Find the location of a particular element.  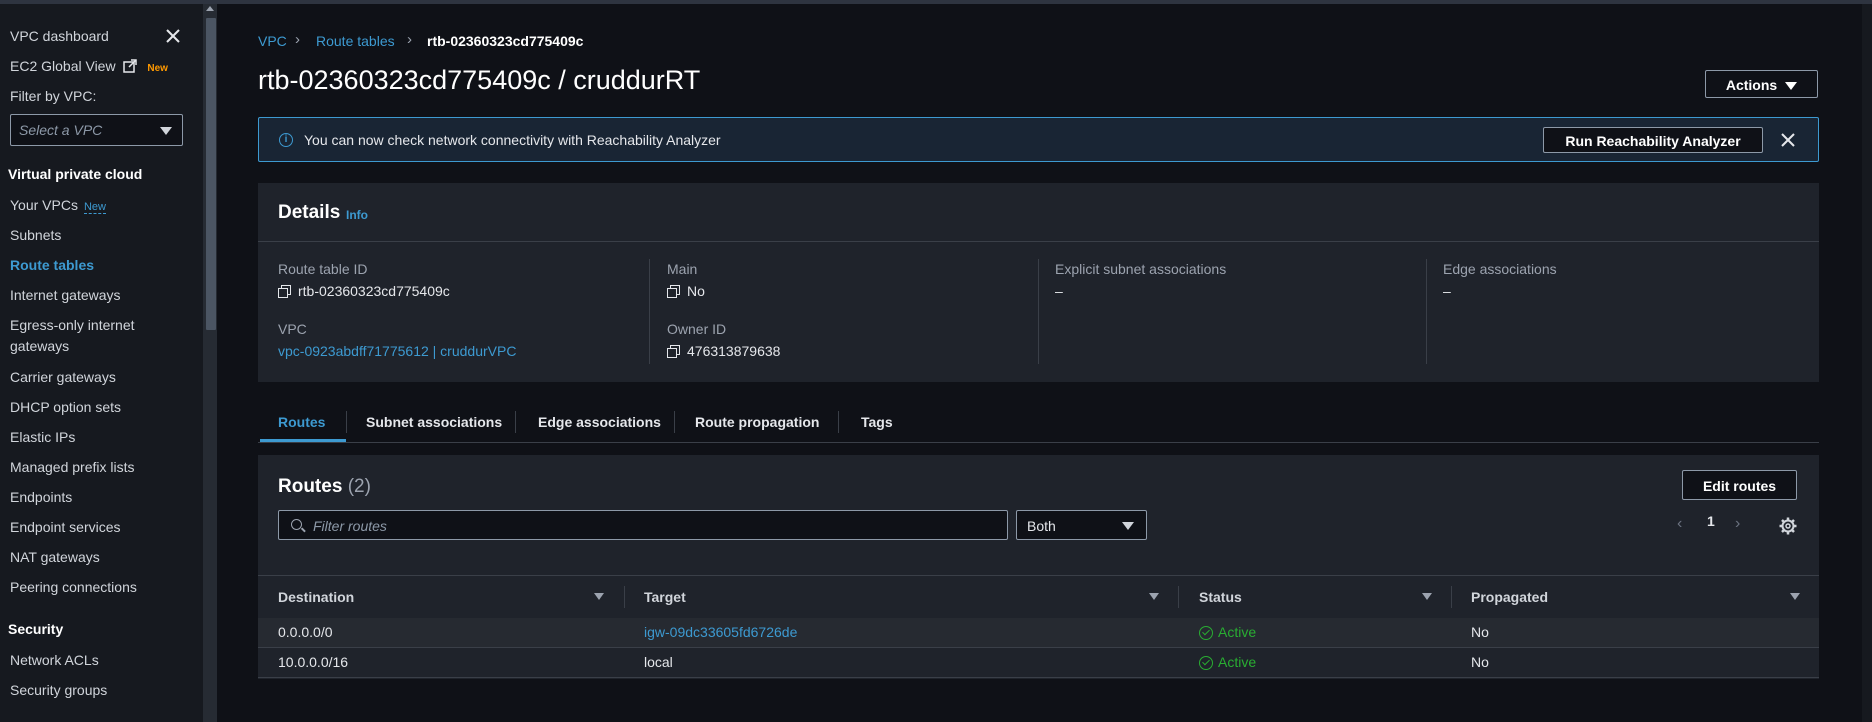

route-type-select: Both is located at coordinates (1081, 525).